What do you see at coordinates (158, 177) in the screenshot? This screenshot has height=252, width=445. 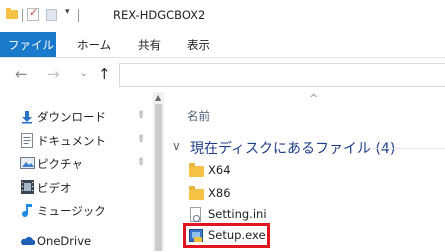 I see `scrollbar-thumb` at bounding box center [158, 177].